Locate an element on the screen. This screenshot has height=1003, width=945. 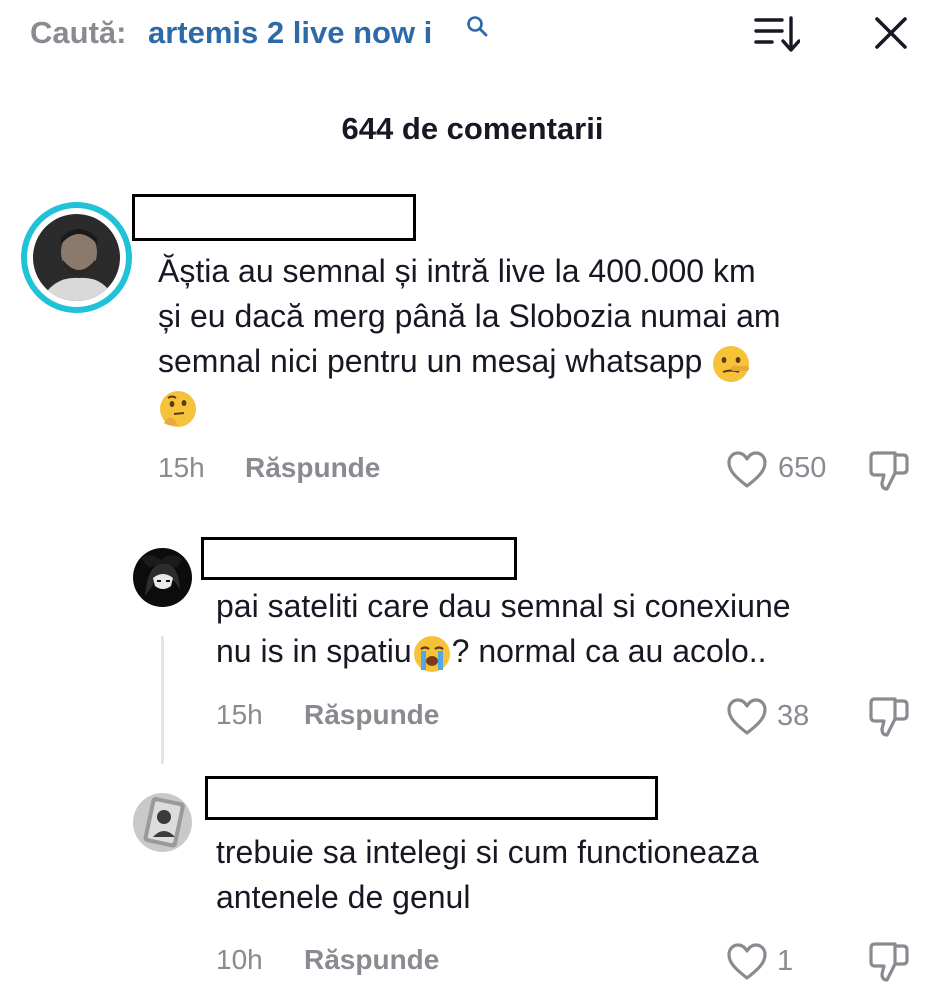
reply-thread-line is located at coordinates (162, 700).